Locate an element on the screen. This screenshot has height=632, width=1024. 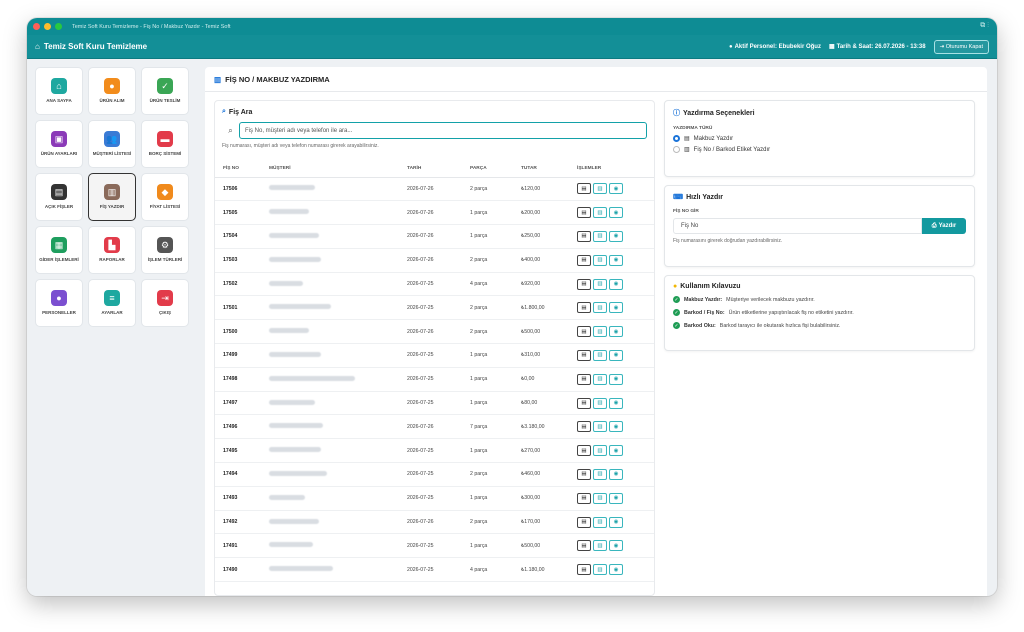
table-row: 17496 2026-07-26 7 parça ₺3.180,00 ▤ ▥ ◉ is located at coordinates (434, 427).